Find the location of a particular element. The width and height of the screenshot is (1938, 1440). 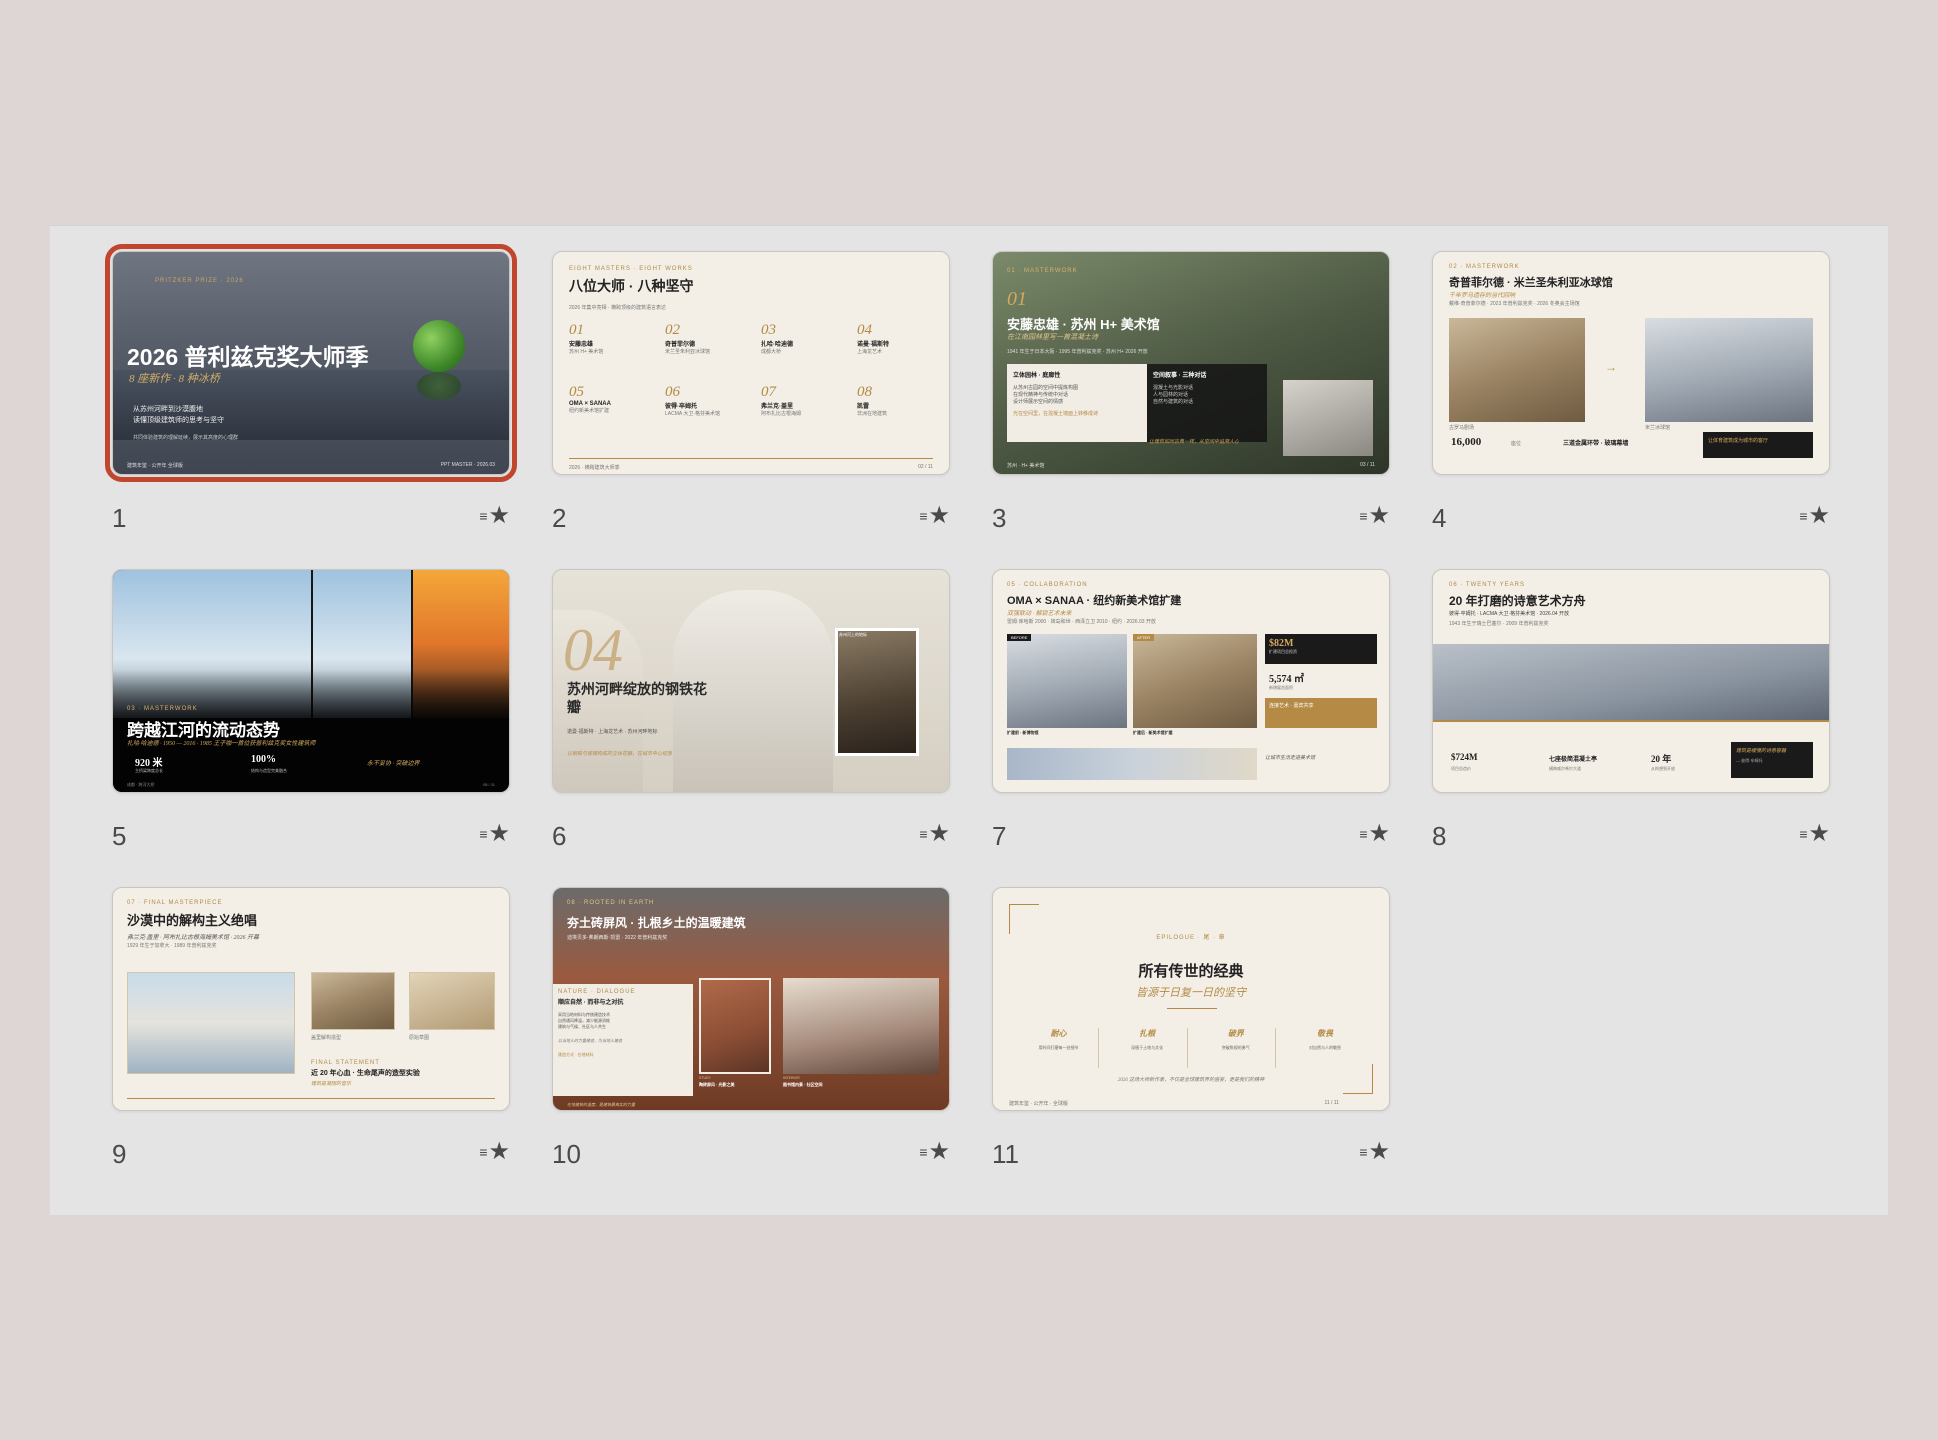

aerial-photo is located at coordinates (1631, 683).